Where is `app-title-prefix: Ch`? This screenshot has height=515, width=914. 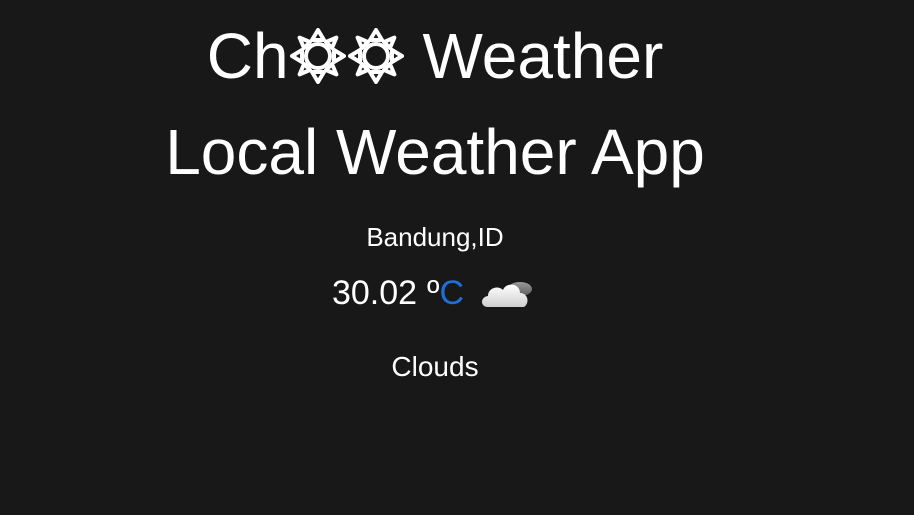
app-title-prefix: Ch is located at coordinates (247, 56).